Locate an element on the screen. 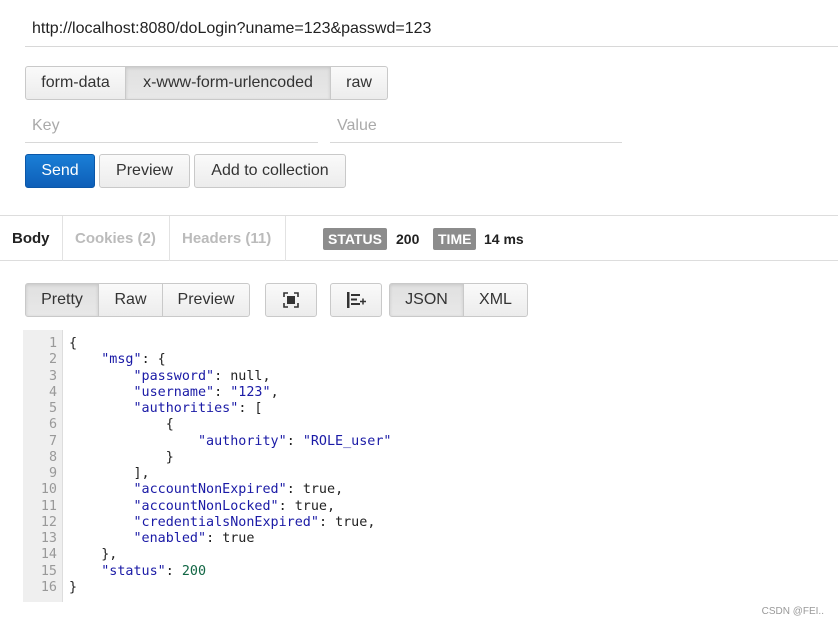 The height and width of the screenshot is (625, 838). status-value: 200 is located at coordinates (408, 239).